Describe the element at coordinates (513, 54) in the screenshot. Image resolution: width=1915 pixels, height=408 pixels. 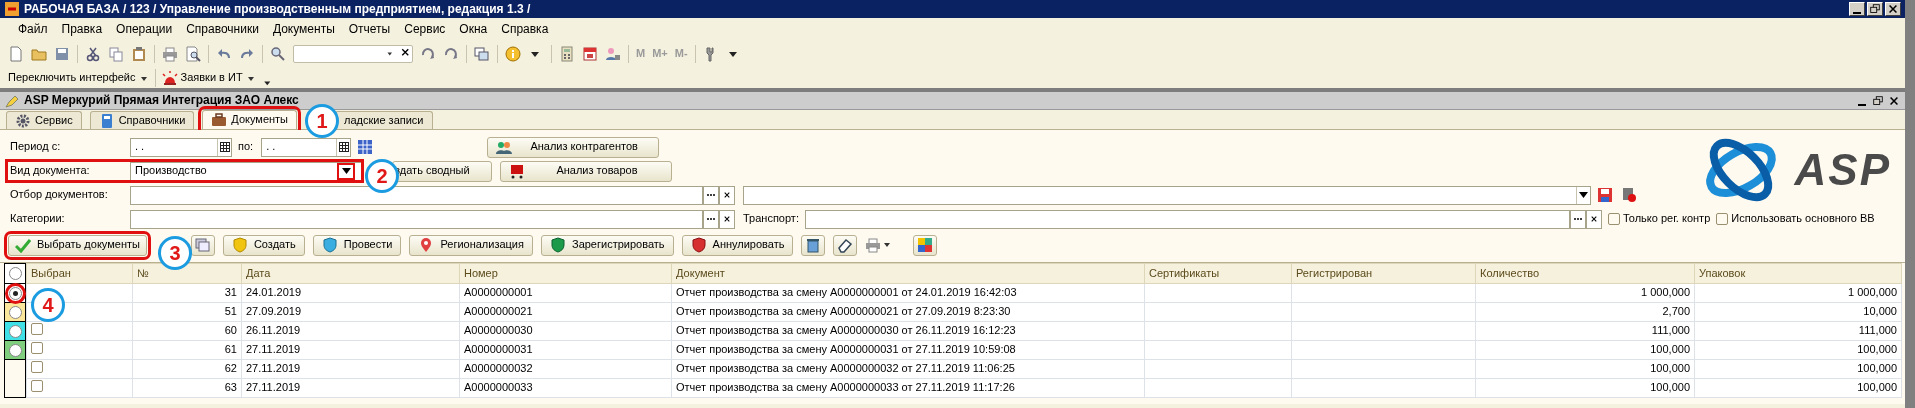
I see `info-button` at that location.